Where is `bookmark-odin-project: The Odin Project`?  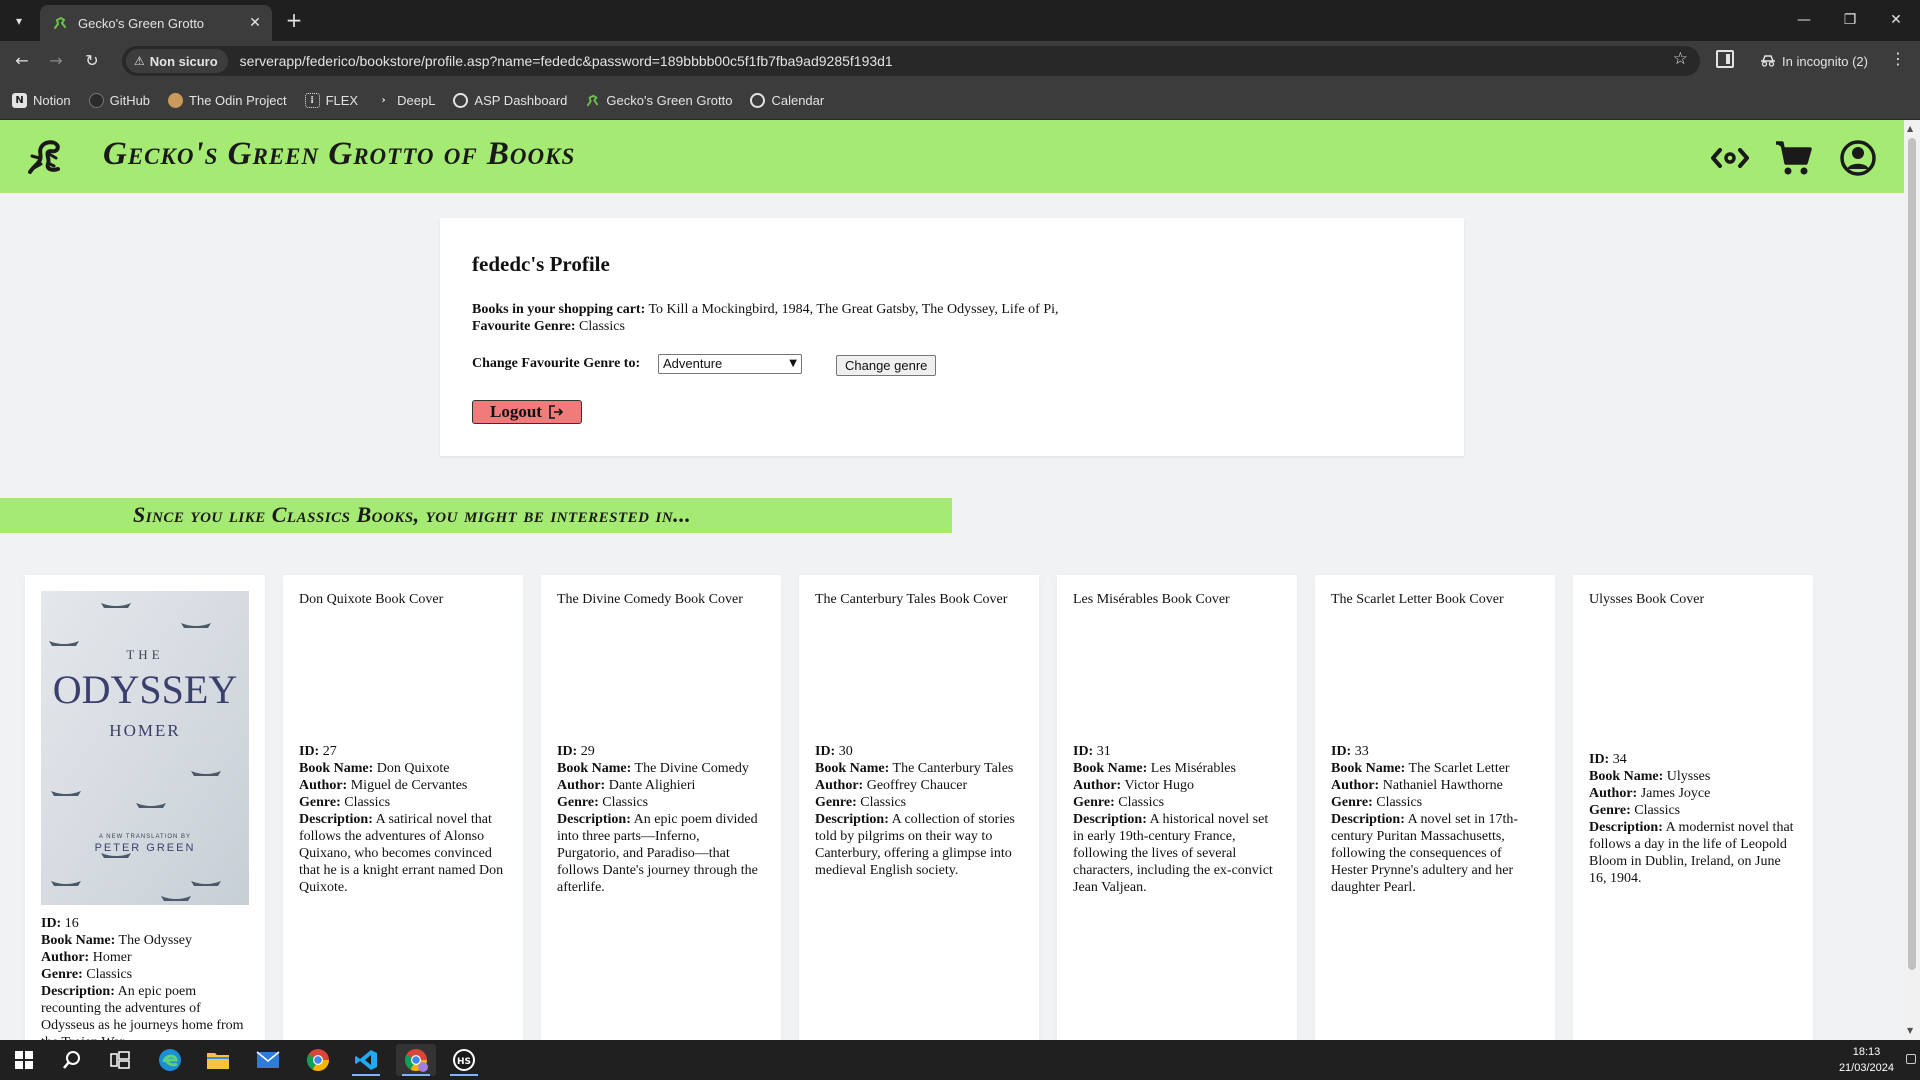 bookmark-odin-project: The Odin Project is located at coordinates (227, 100).